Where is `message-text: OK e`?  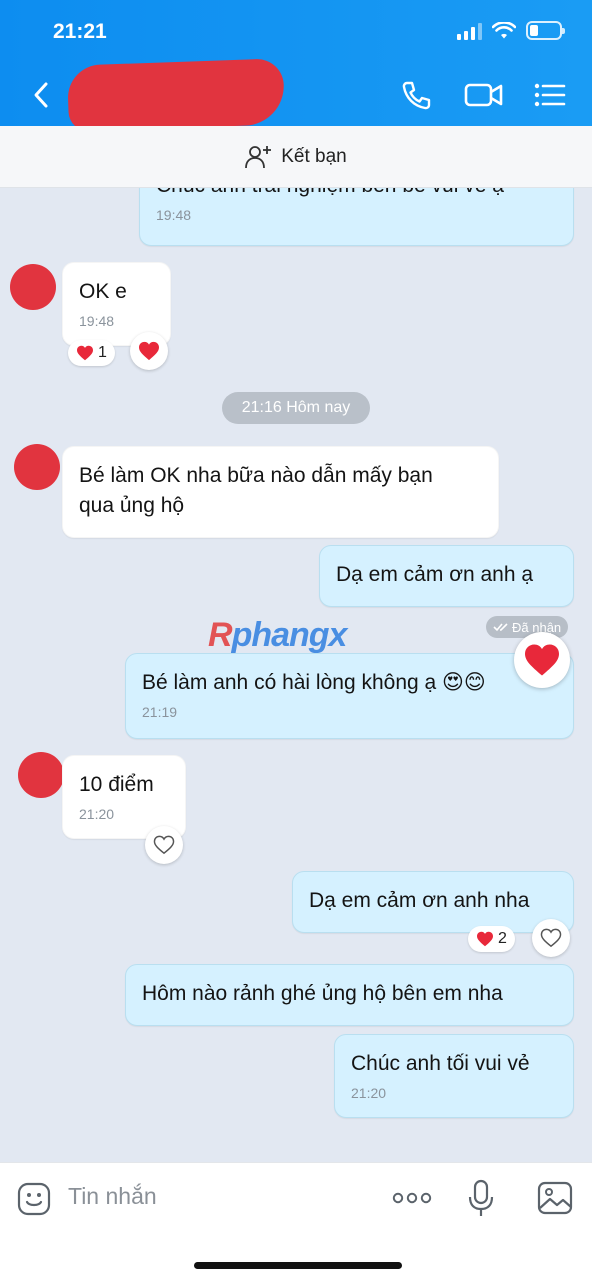 message-text: OK e is located at coordinates (103, 291).